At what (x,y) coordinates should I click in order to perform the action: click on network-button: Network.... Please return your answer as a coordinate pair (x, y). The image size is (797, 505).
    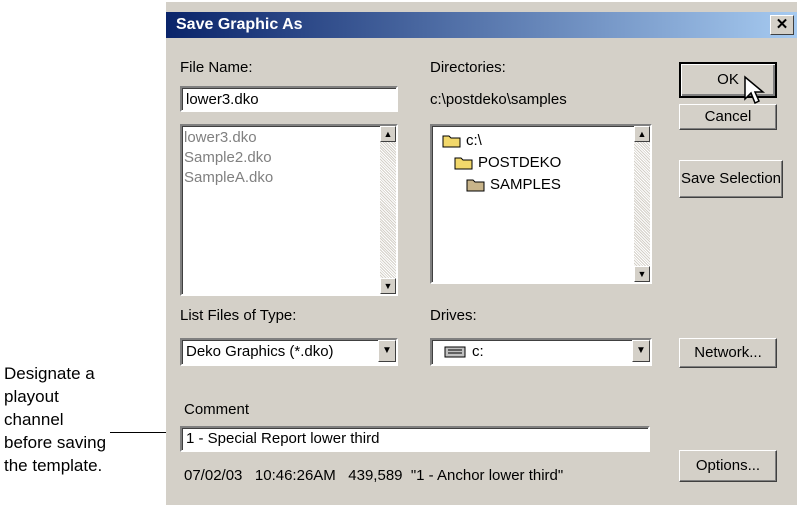
    Looking at the image, I should click on (728, 353).